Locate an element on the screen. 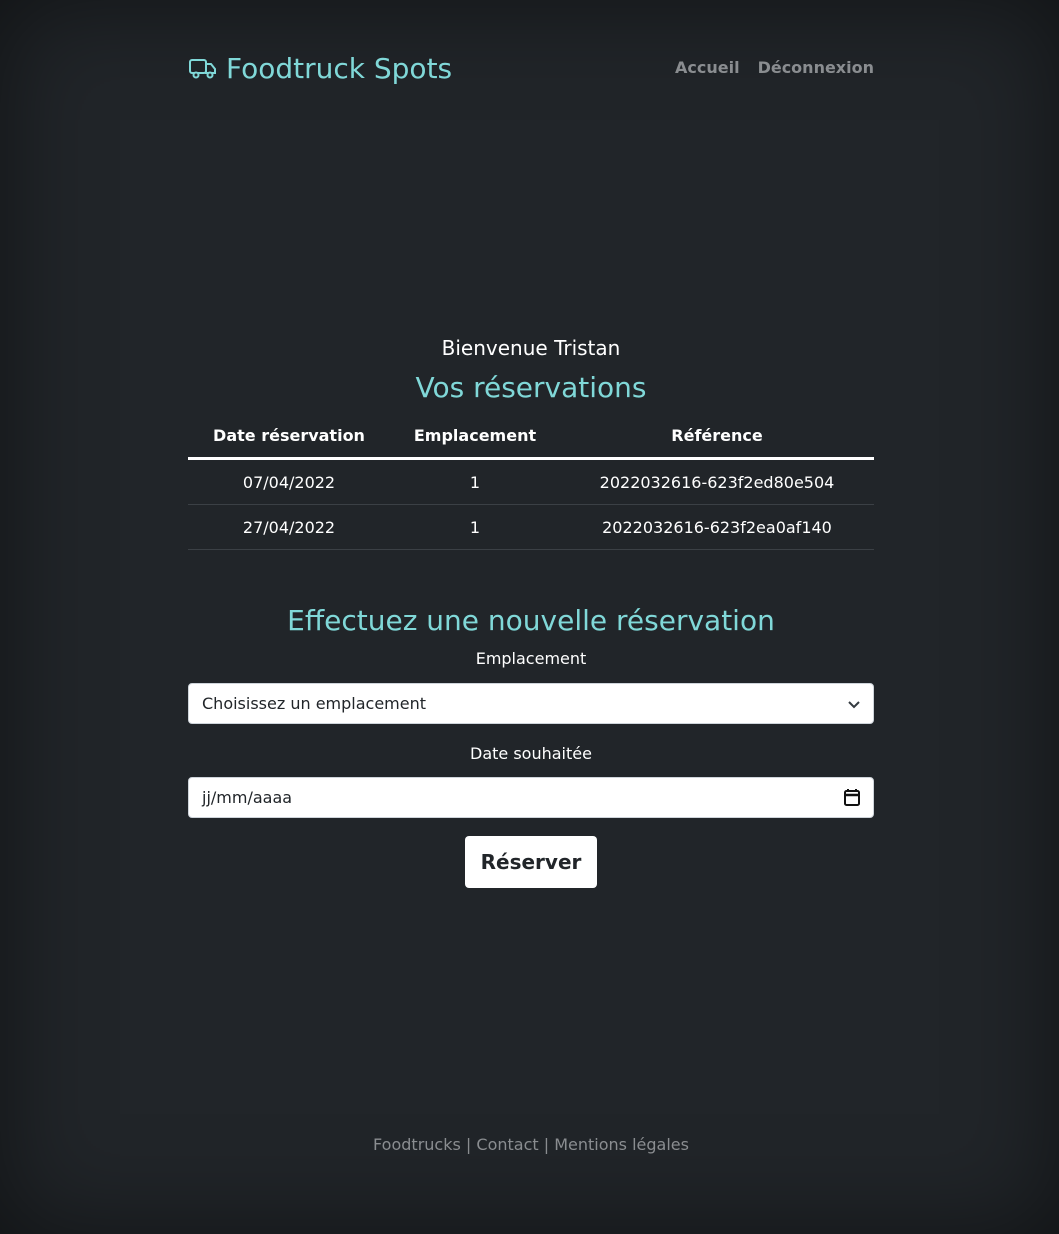 The width and height of the screenshot is (1059, 1234). main-nav: Accueil Déconnexion is located at coordinates (774, 68).